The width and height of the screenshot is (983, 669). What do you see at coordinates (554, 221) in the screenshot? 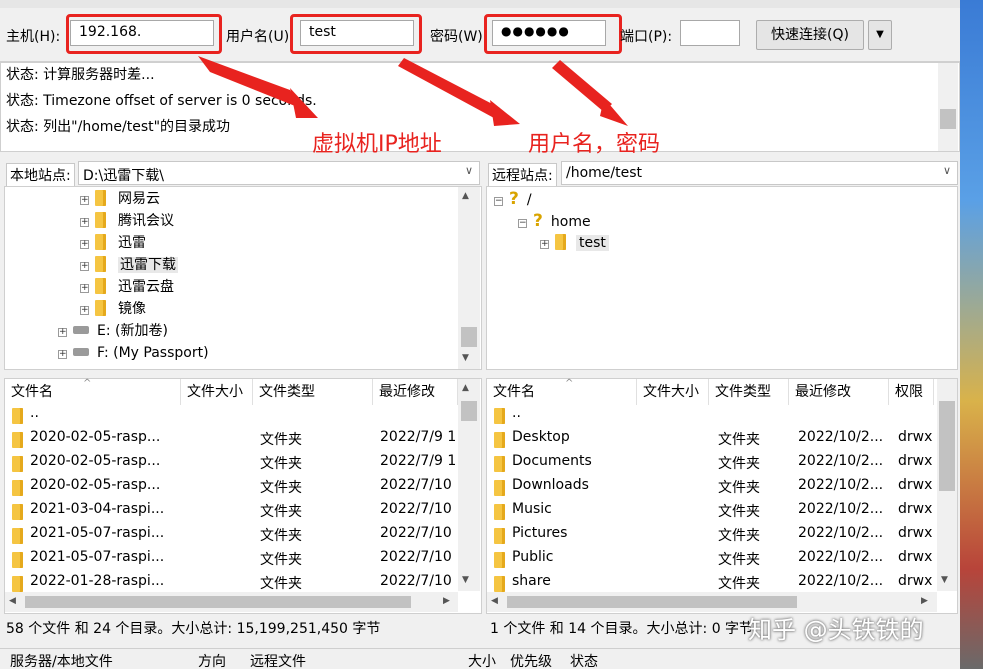
I see `remote-tree-item: −? home` at bounding box center [554, 221].